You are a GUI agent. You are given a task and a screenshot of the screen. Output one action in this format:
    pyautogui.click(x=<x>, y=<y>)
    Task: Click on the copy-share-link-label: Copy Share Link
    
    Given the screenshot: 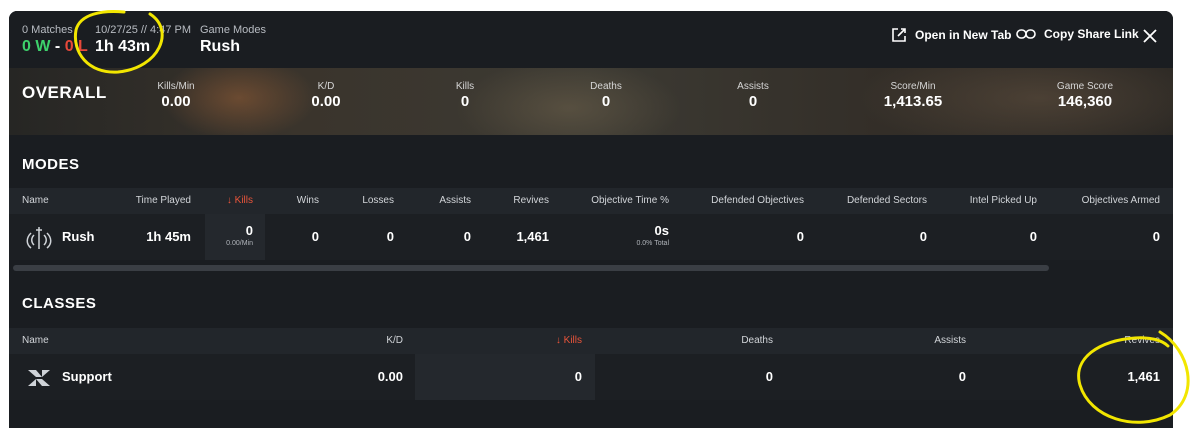 What is the action you would take?
    pyautogui.click(x=1091, y=34)
    